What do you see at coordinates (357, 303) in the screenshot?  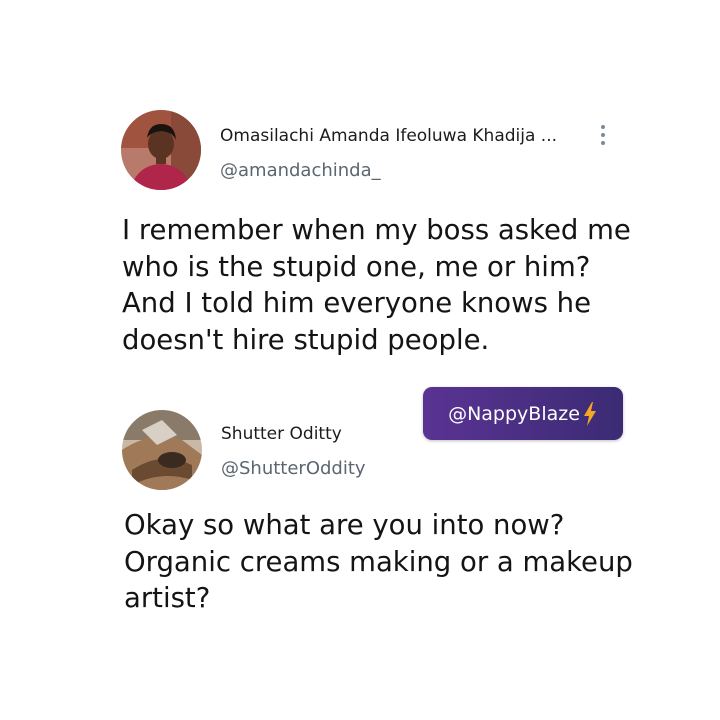 I see `tweet-text-line: And I told him everyone knows he` at bounding box center [357, 303].